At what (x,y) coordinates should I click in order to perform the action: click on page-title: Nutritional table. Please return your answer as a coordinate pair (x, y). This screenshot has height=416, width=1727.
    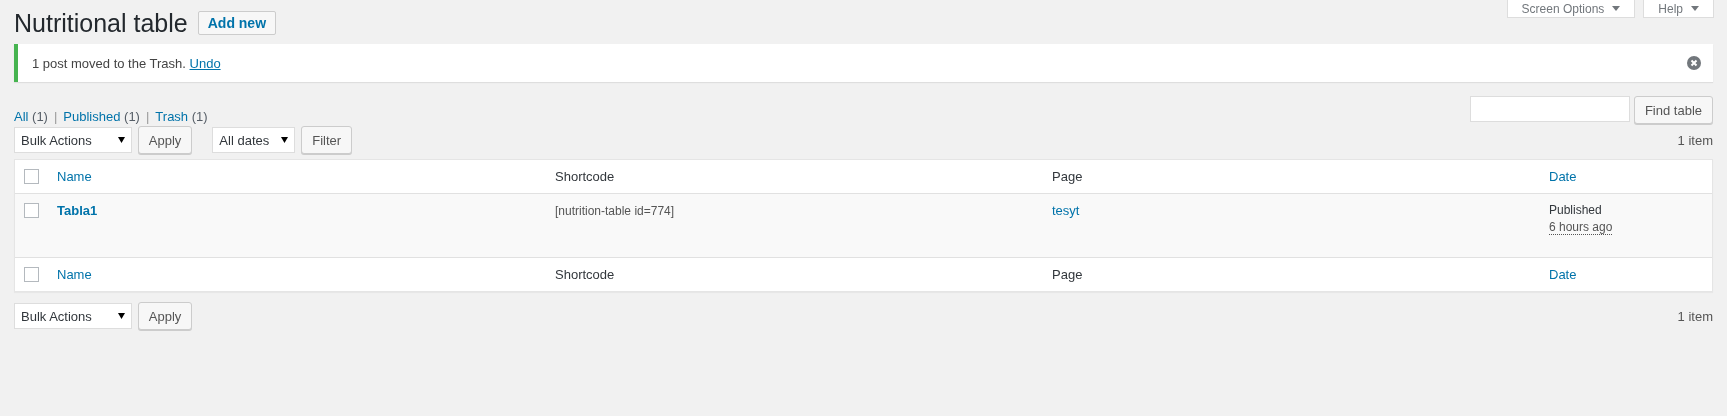
    Looking at the image, I should click on (101, 23).